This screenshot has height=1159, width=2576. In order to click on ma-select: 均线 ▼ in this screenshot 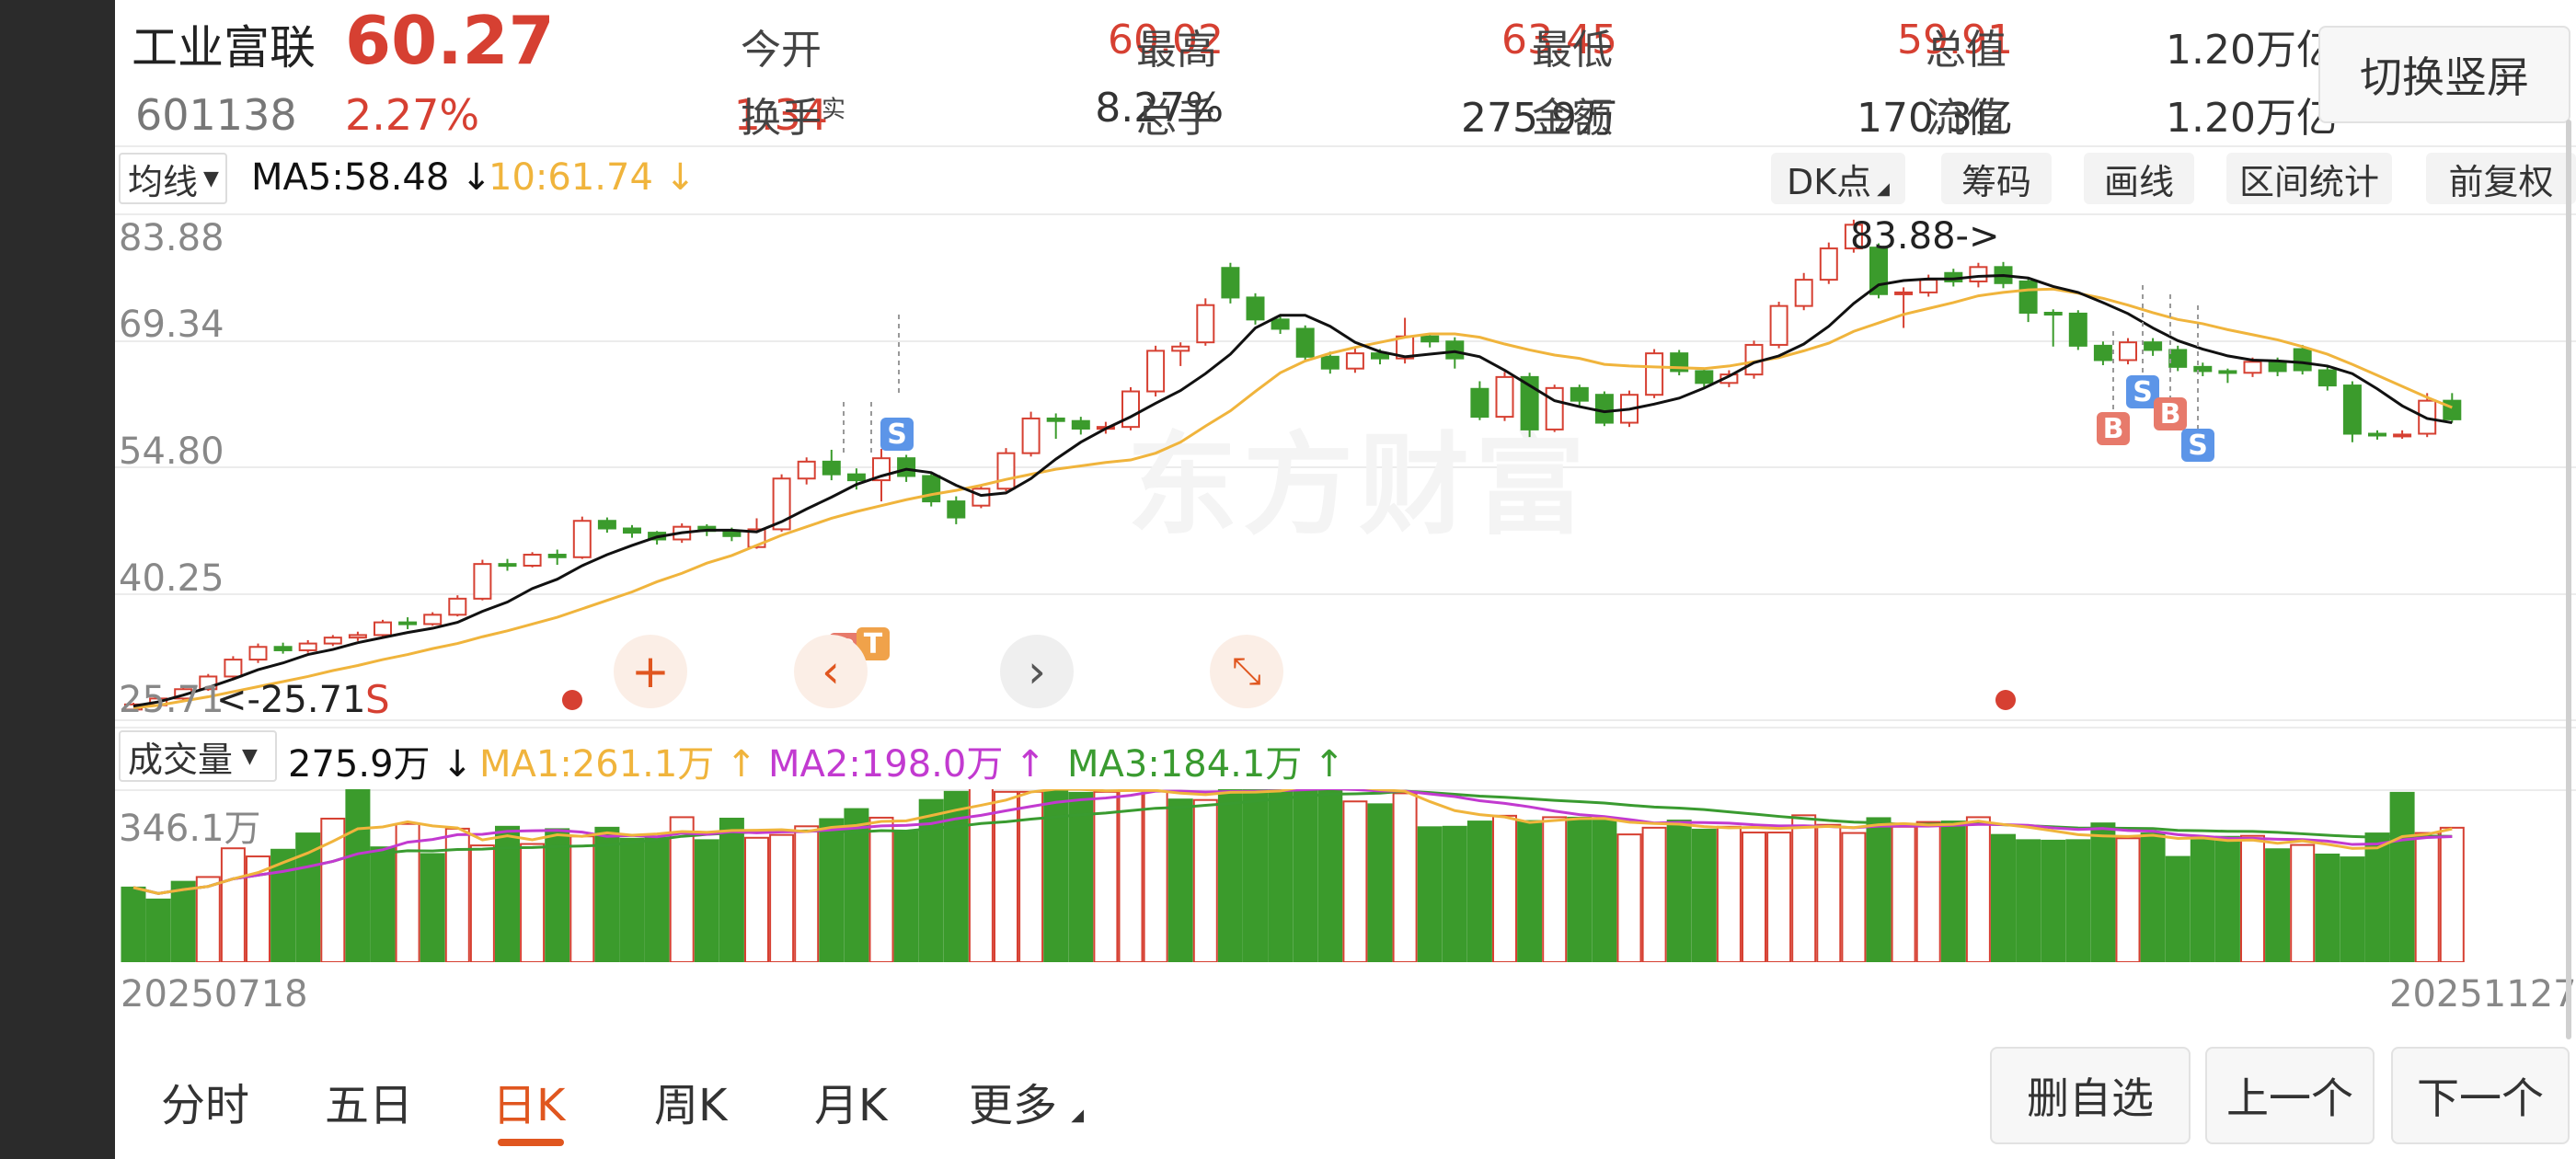, I will do `click(173, 178)`.